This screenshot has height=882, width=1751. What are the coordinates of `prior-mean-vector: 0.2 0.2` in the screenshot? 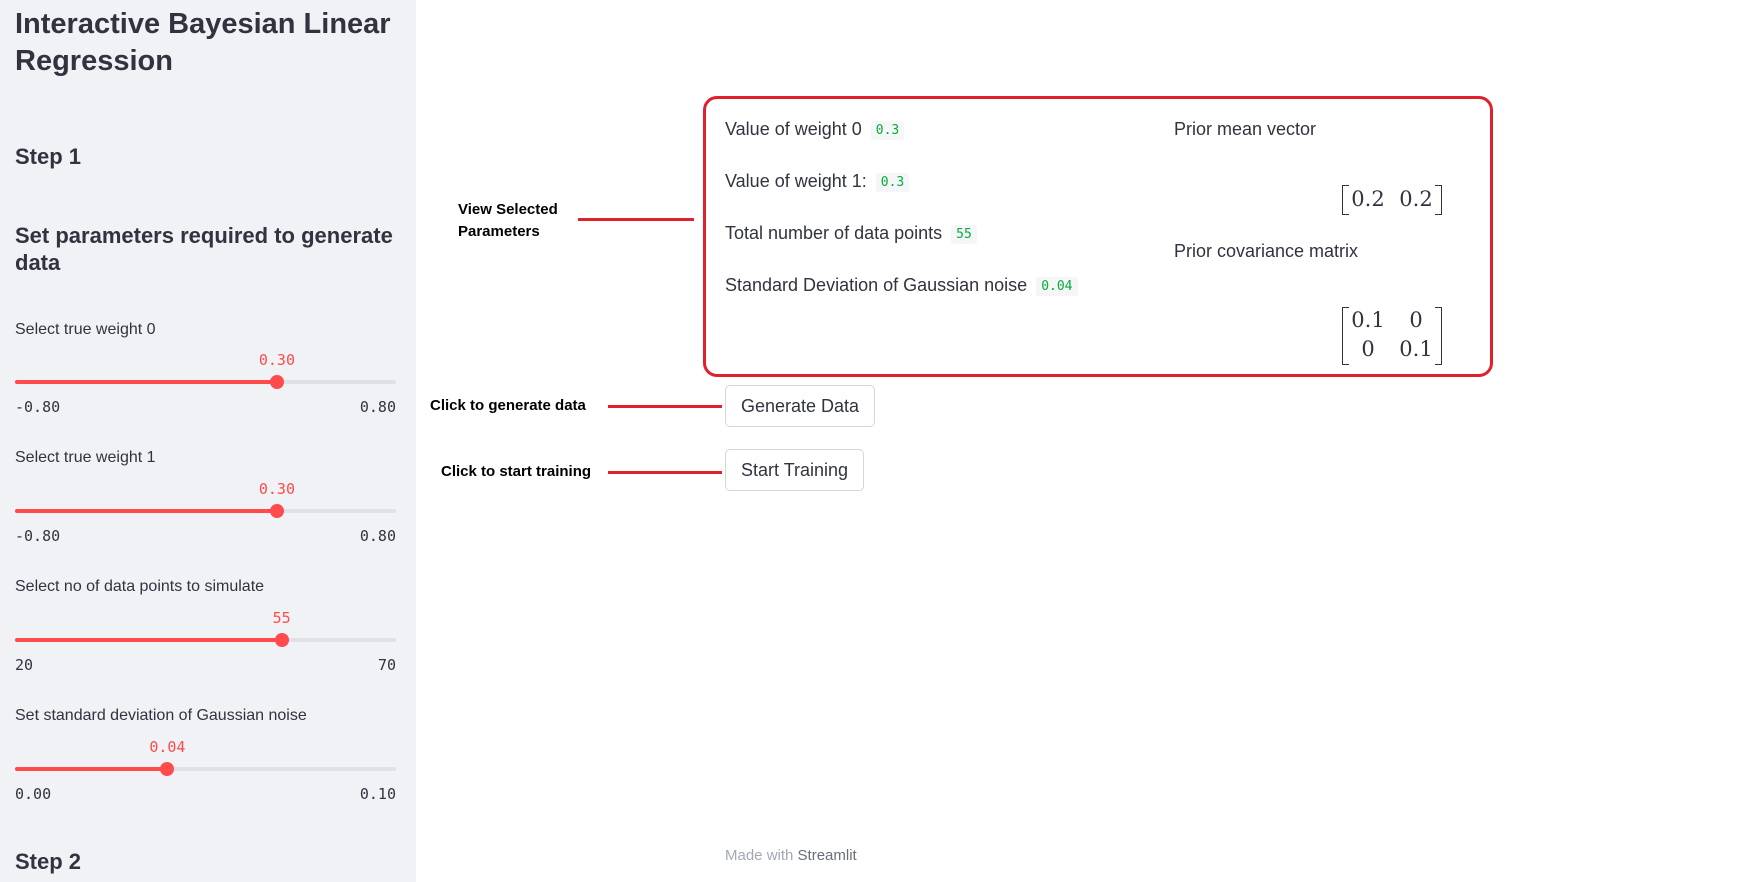 It's located at (1392, 200).